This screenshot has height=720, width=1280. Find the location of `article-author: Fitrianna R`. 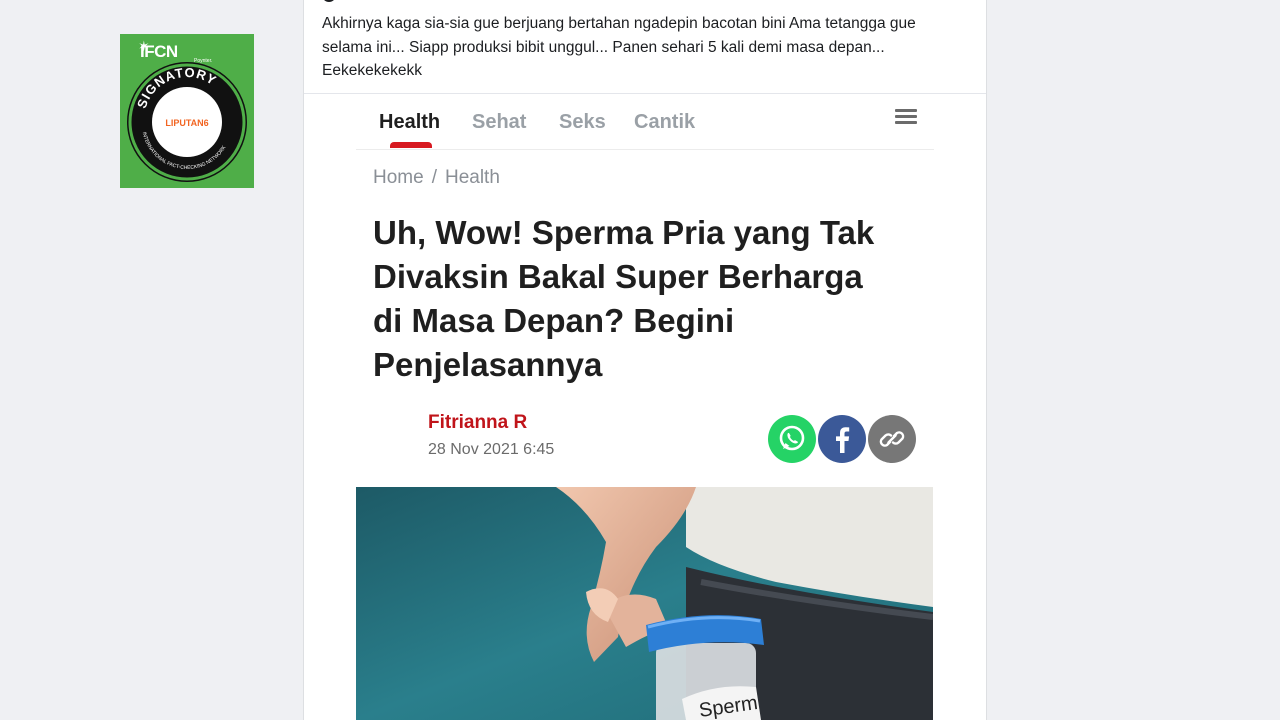

article-author: Fitrianna R is located at coordinates (477, 423).